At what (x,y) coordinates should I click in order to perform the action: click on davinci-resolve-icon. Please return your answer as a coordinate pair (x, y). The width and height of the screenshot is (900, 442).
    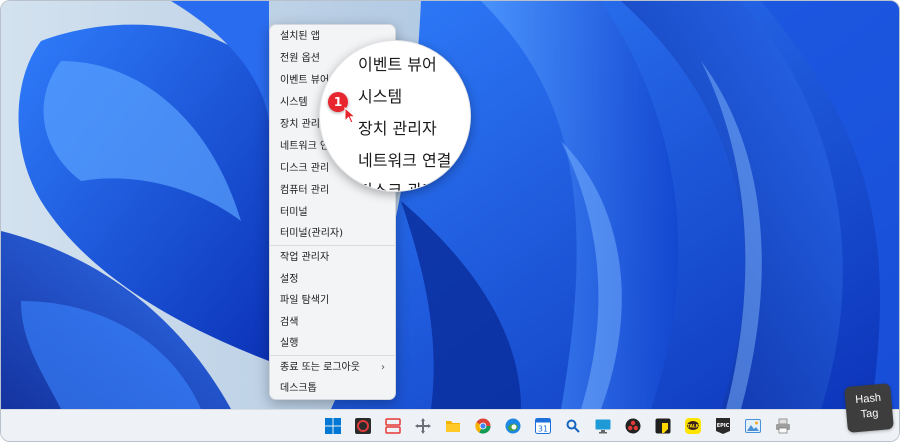
    Looking at the image, I should click on (633, 426).